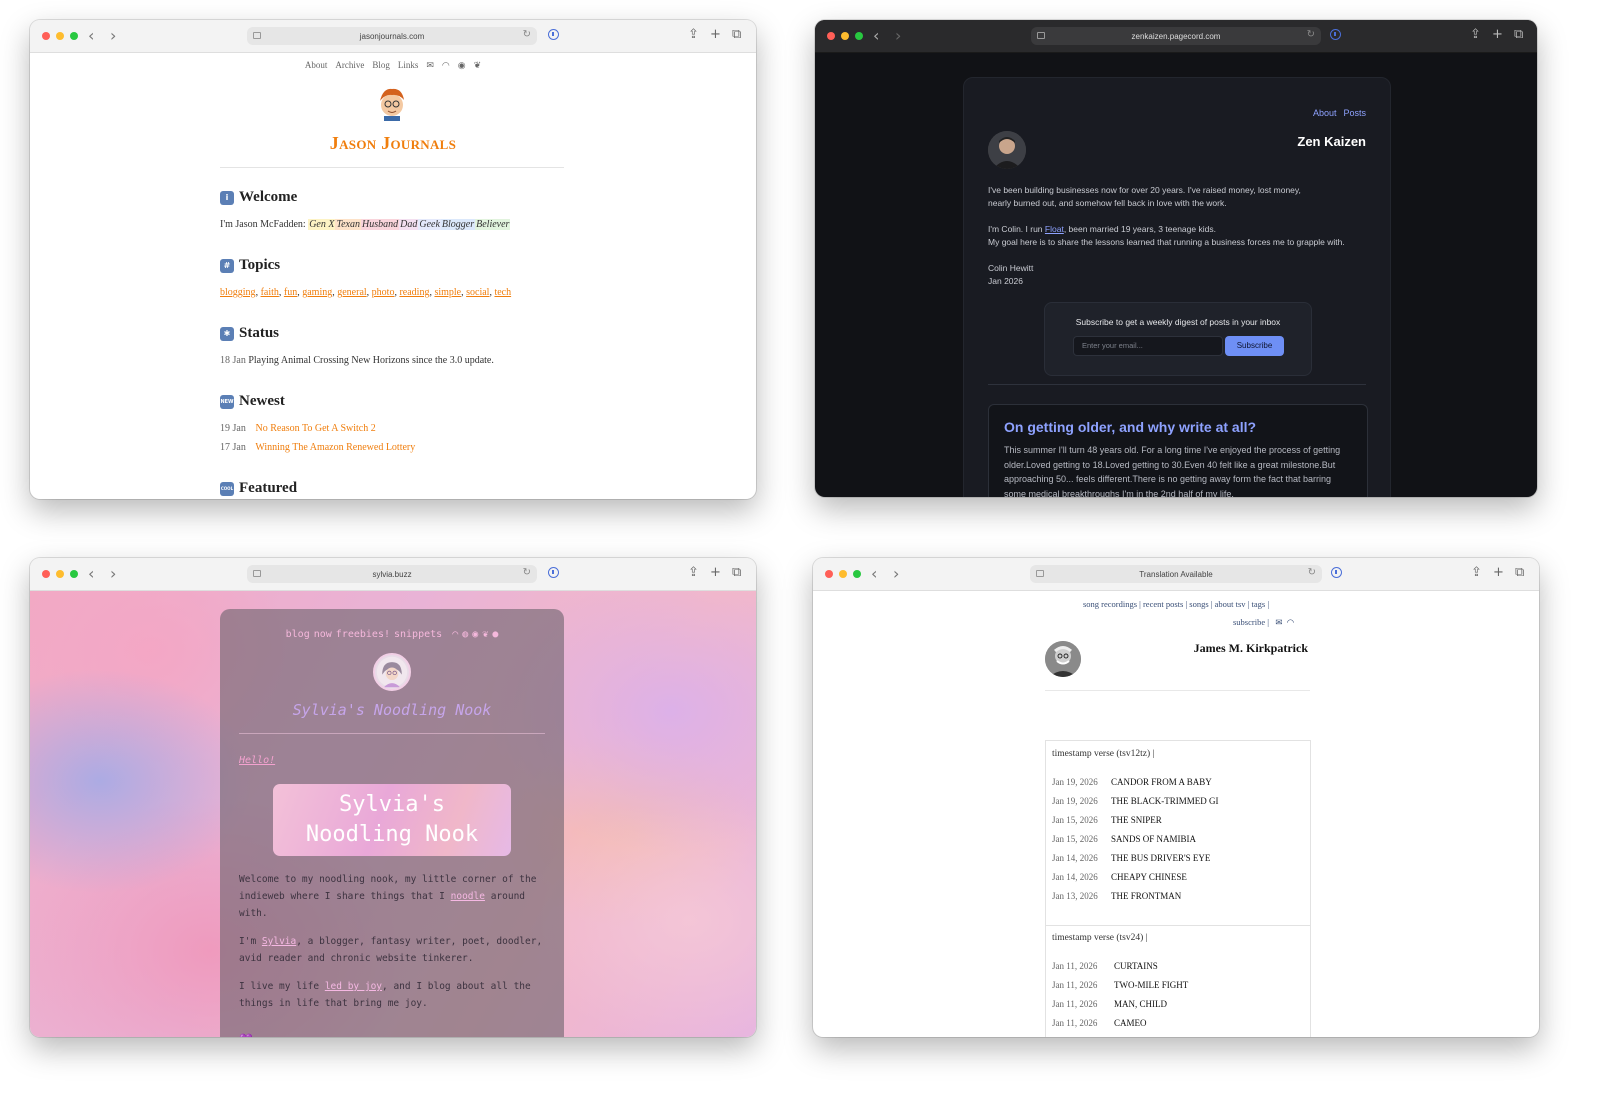  What do you see at coordinates (279, 941) in the screenshot?
I see `sylvia-link: Sylvia` at bounding box center [279, 941].